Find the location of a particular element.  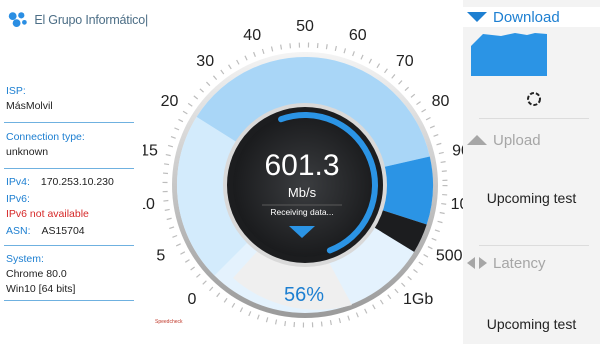

download-header: Download is located at coordinates (531, 17).